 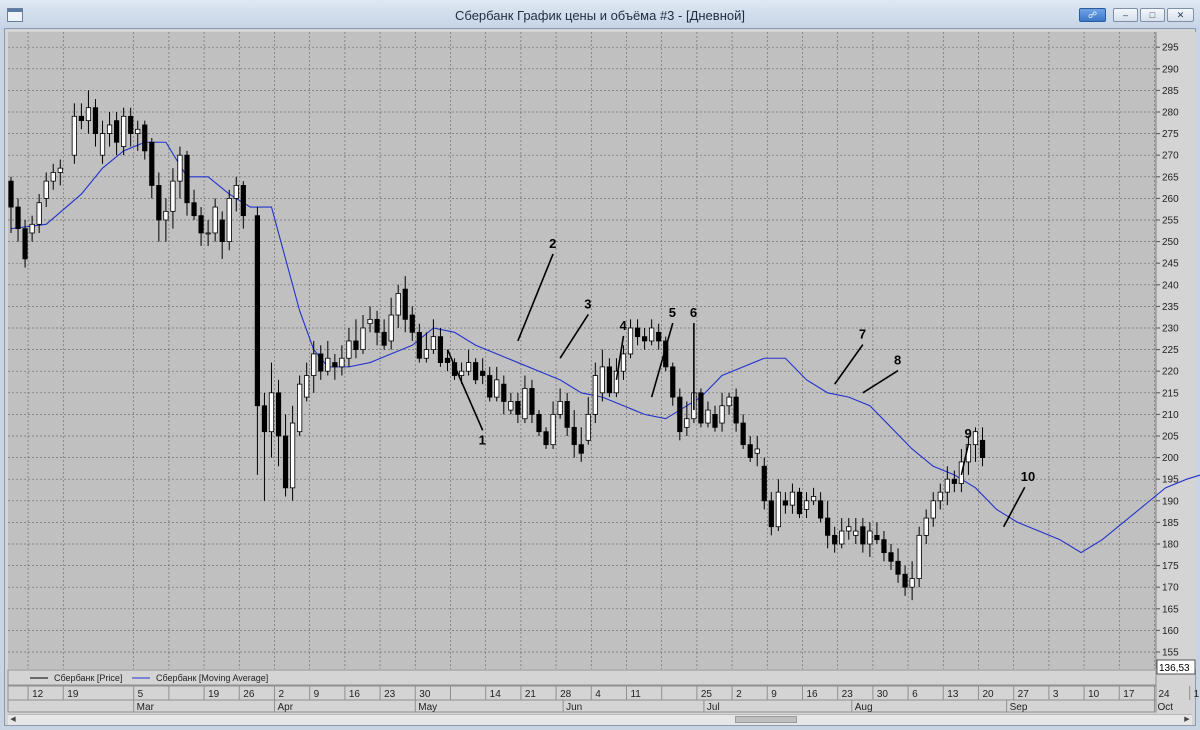 What do you see at coordinates (355, 694) in the screenshot?
I see `x-tick-label: 16` at bounding box center [355, 694].